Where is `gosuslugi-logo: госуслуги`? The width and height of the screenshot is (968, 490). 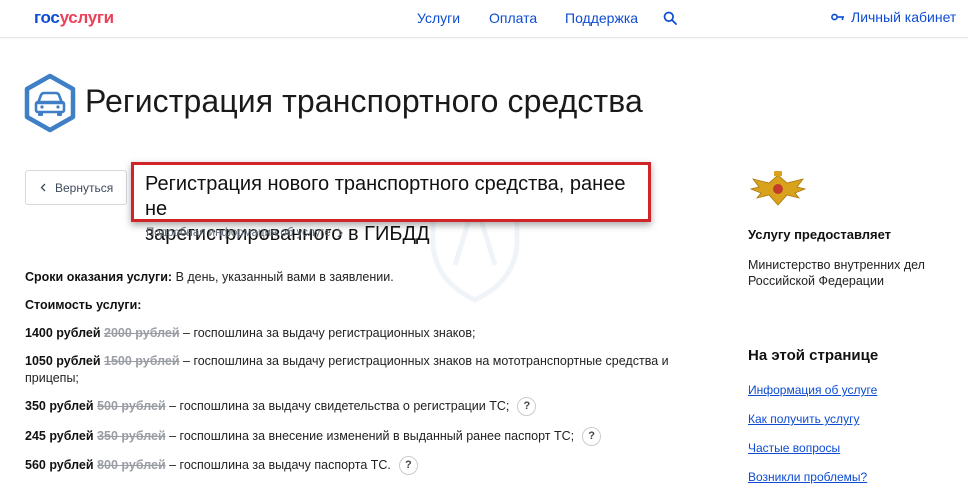 gosuslugi-logo: госуслуги is located at coordinates (74, 18).